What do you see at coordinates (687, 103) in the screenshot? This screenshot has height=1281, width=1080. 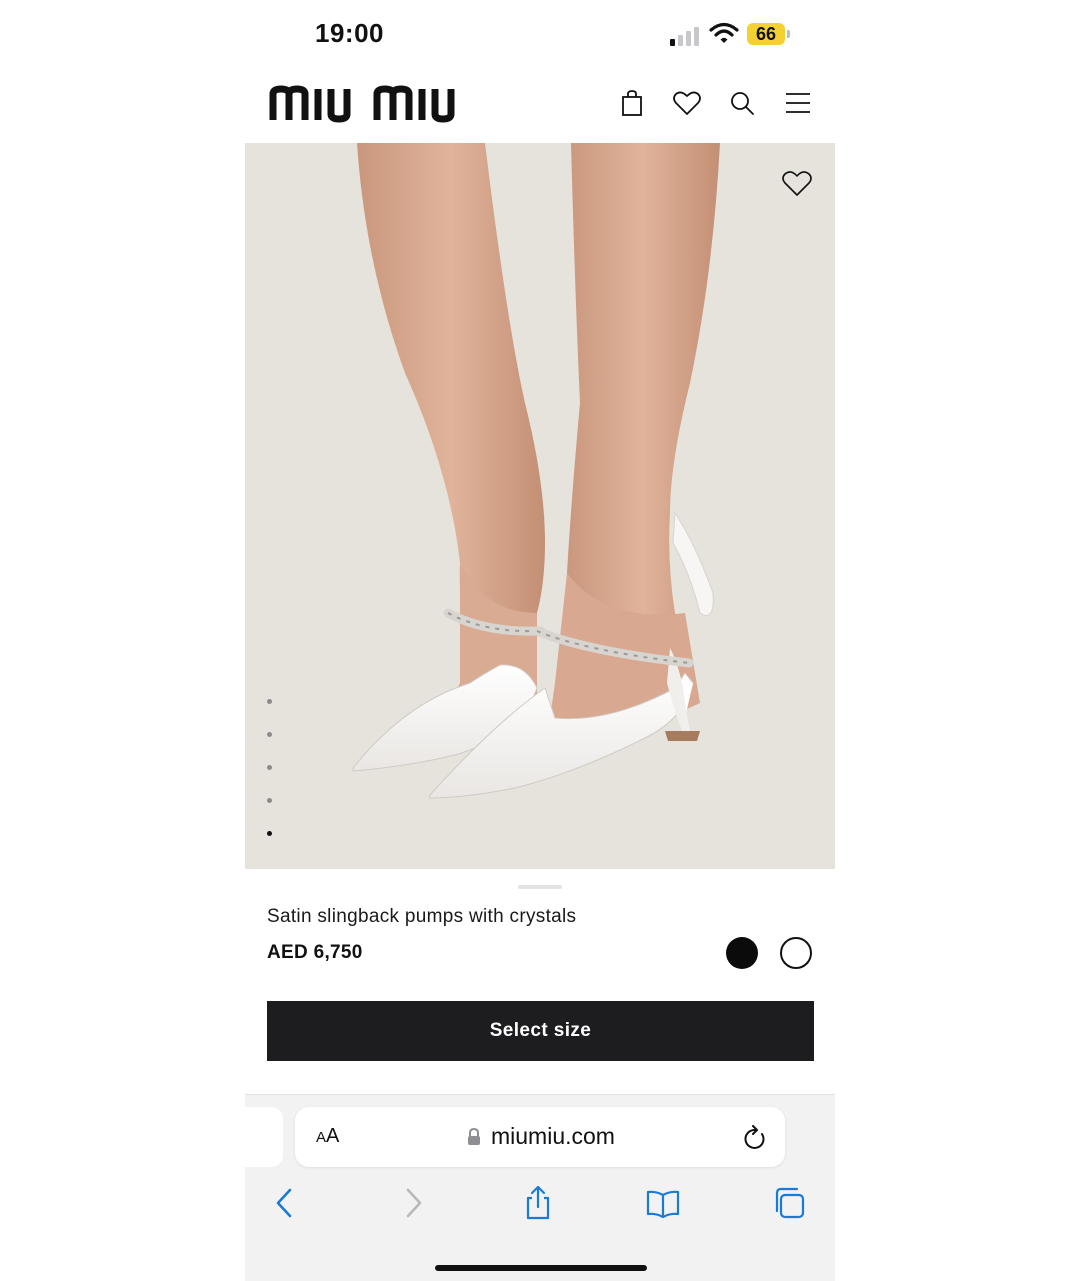 I see `wishlist-heart-icon` at bounding box center [687, 103].